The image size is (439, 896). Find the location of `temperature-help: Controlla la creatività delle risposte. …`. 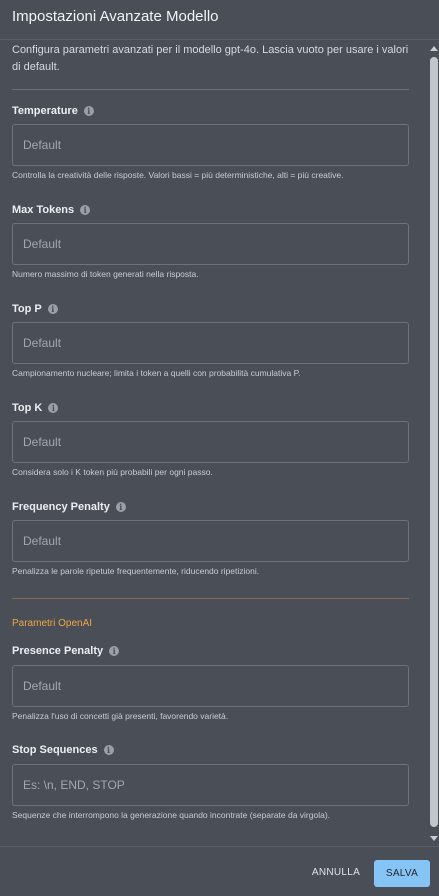

temperature-help: Controlla la creatività delle risposte. … is located at coordinates (178, 175).